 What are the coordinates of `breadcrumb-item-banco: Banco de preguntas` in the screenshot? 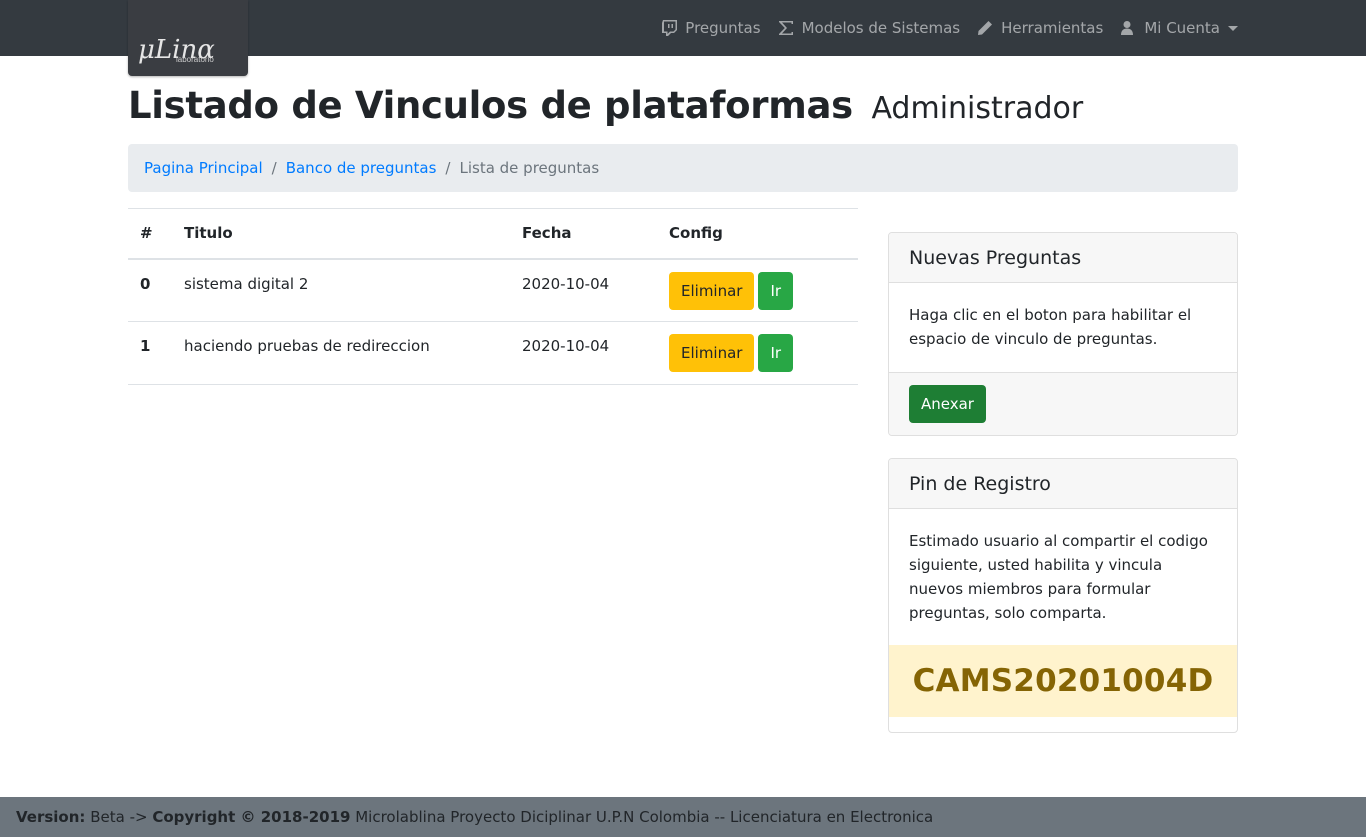 It's located at (361, 168).